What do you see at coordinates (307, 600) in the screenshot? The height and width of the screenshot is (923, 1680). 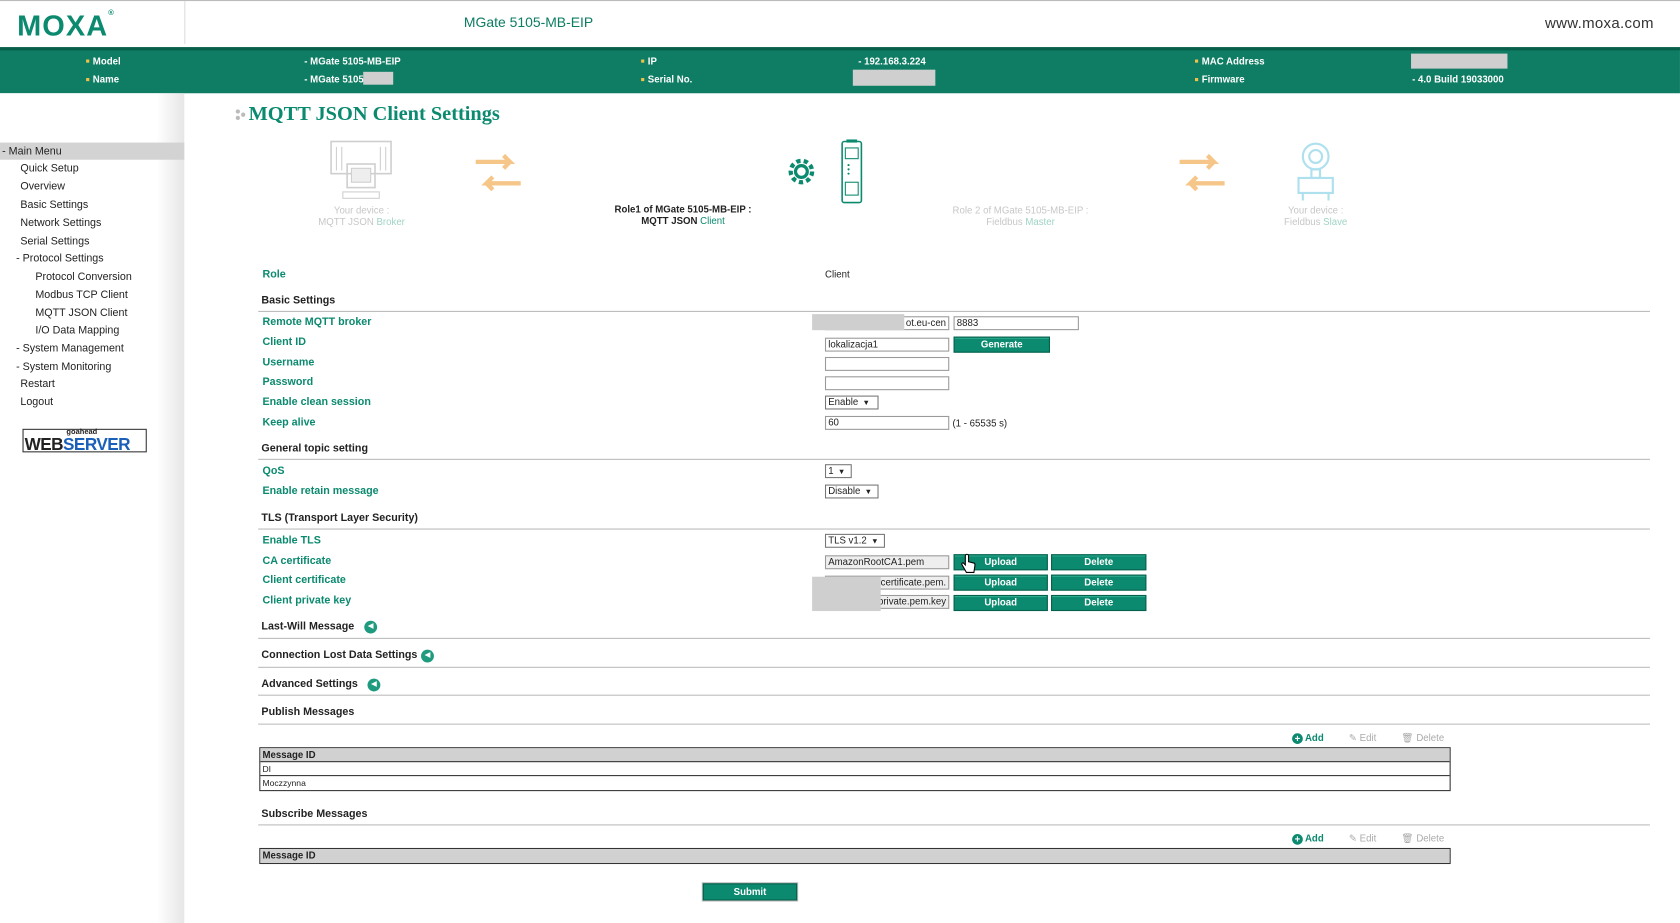 I see `client-private-key-label: Client private key` at bounding box center [307, 600].